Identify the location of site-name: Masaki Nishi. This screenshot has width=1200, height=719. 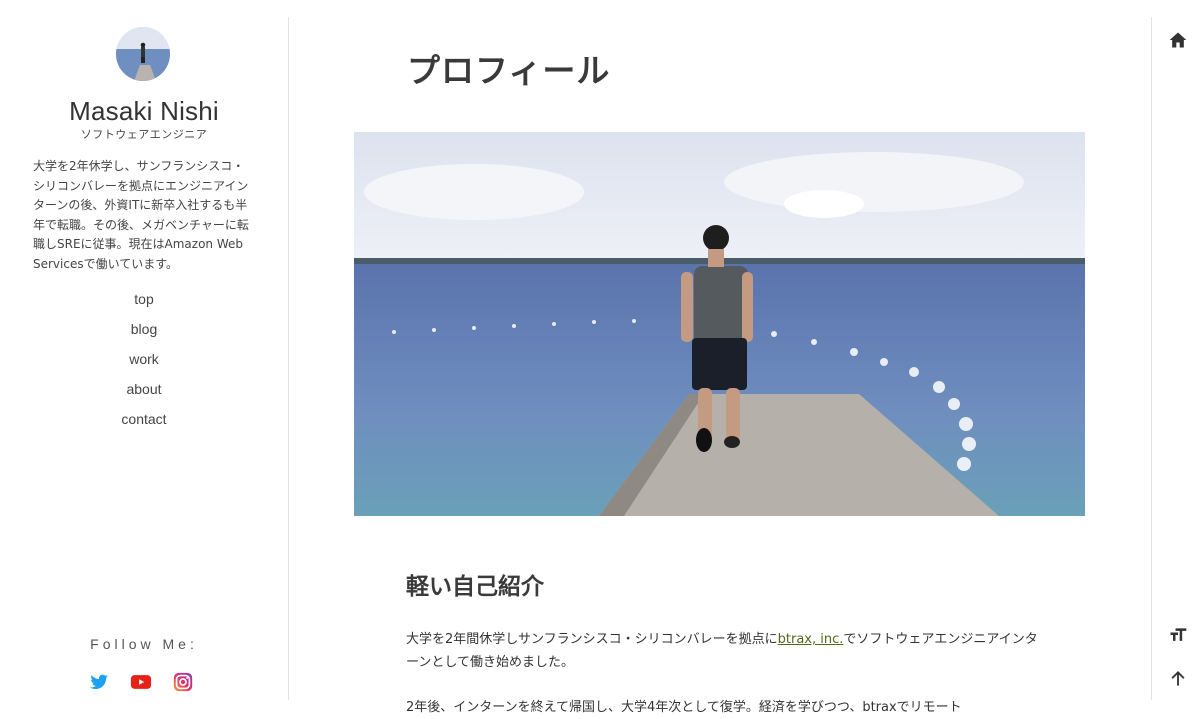
(144, 111).